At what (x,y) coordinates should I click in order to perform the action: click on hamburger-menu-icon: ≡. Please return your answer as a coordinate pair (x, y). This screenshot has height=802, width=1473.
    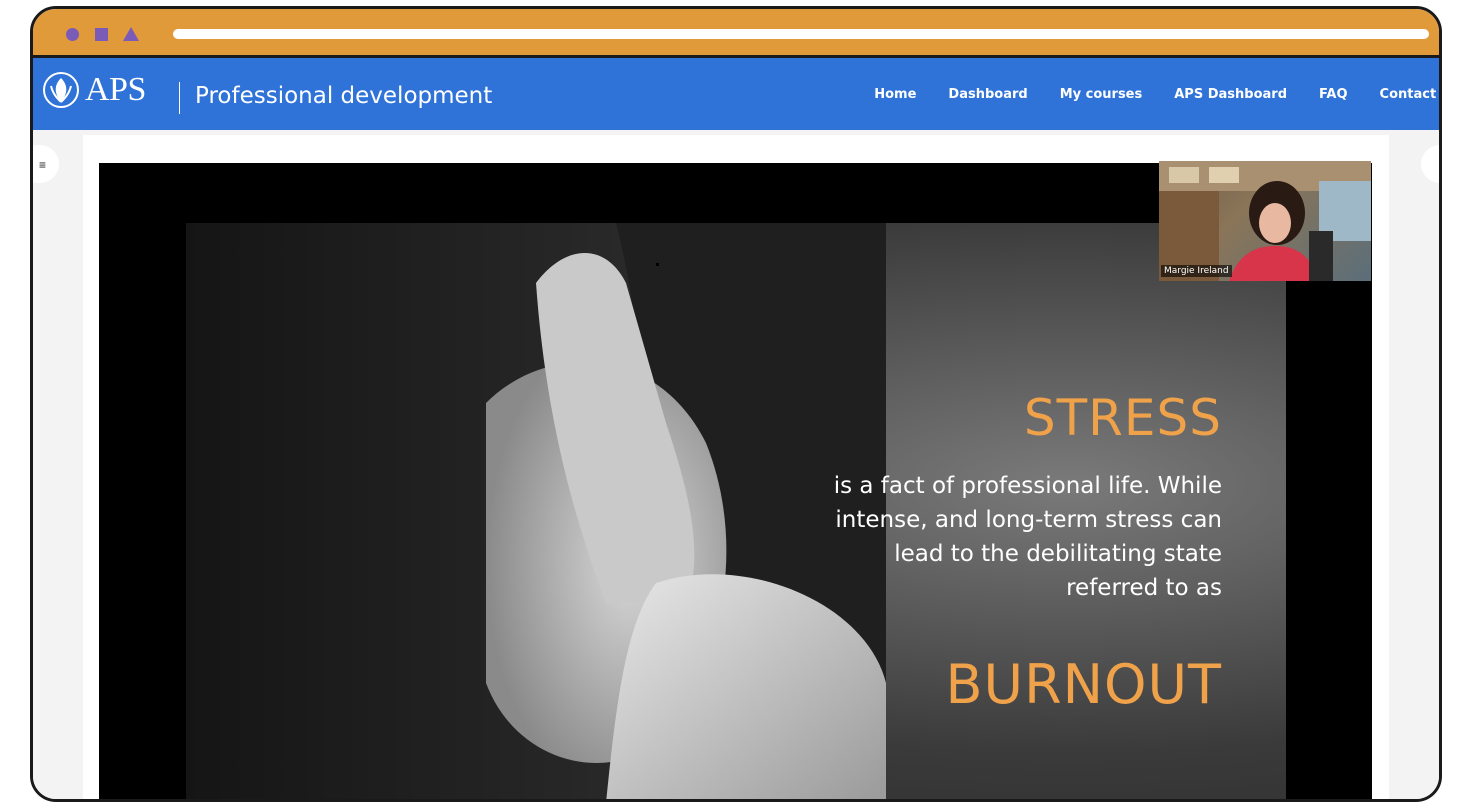
    Looking at the image, I should click on (43, 165).